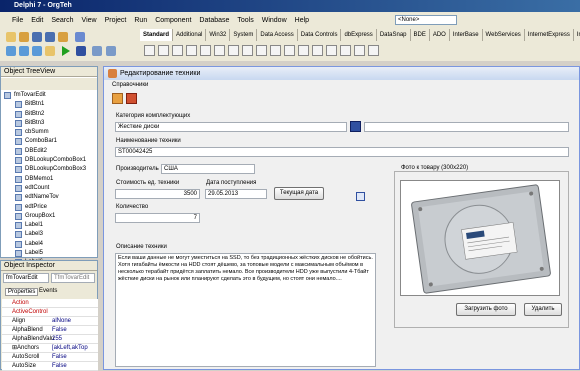  I want to click on mainmenu-icon, so click(177, 50).